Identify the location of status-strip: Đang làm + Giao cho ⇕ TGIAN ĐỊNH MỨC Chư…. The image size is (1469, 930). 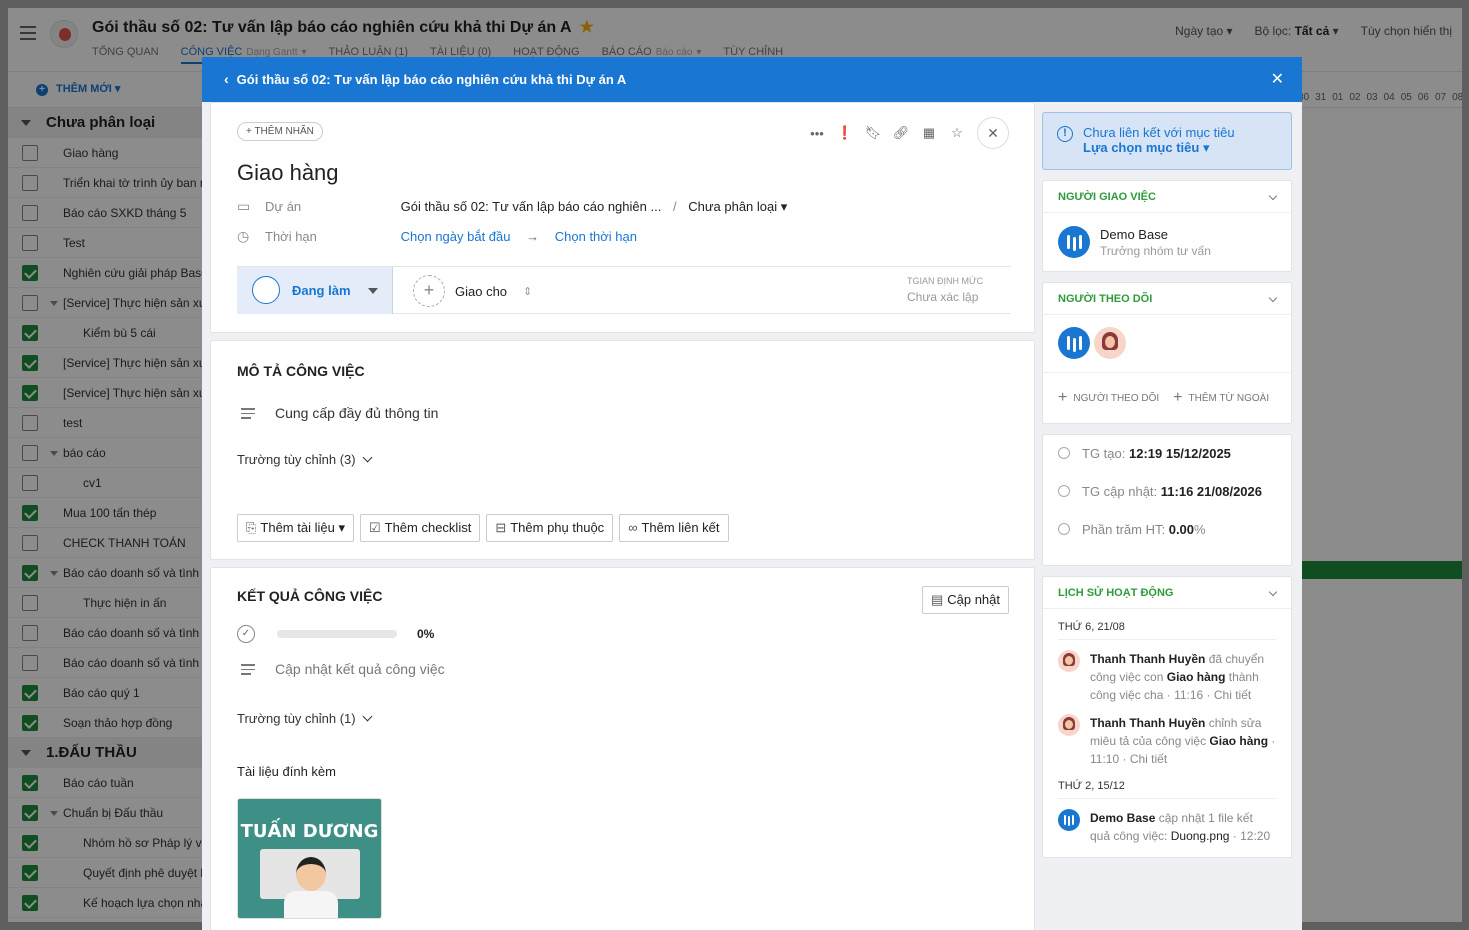
(624, 290).